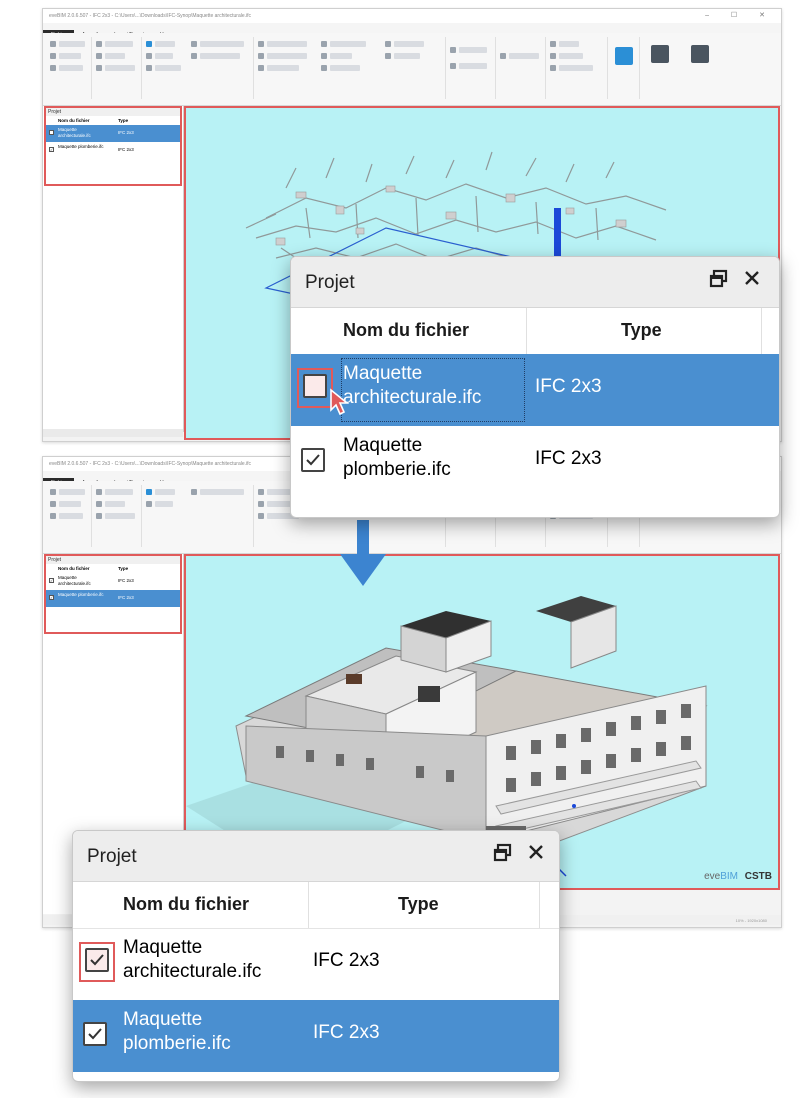 The height and width of the screenshot is (1098, 802). Describe the element at coordinates (113, 581) in the screenshot. I see `table-row: ✓ Maquette architecturale.ifc IFC 2x3` at that location.